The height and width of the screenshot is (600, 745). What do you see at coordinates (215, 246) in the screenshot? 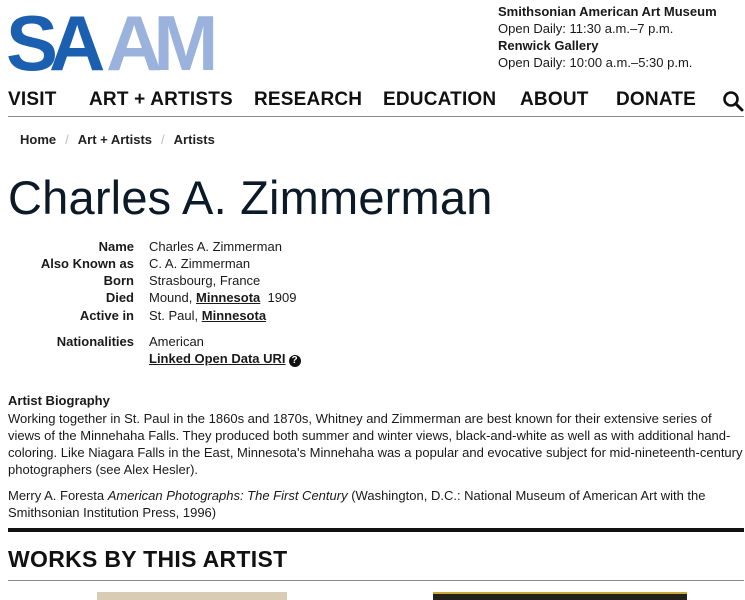
I see `fact-value: Charles A. Zimmerman` at bounding box center [215, 246].